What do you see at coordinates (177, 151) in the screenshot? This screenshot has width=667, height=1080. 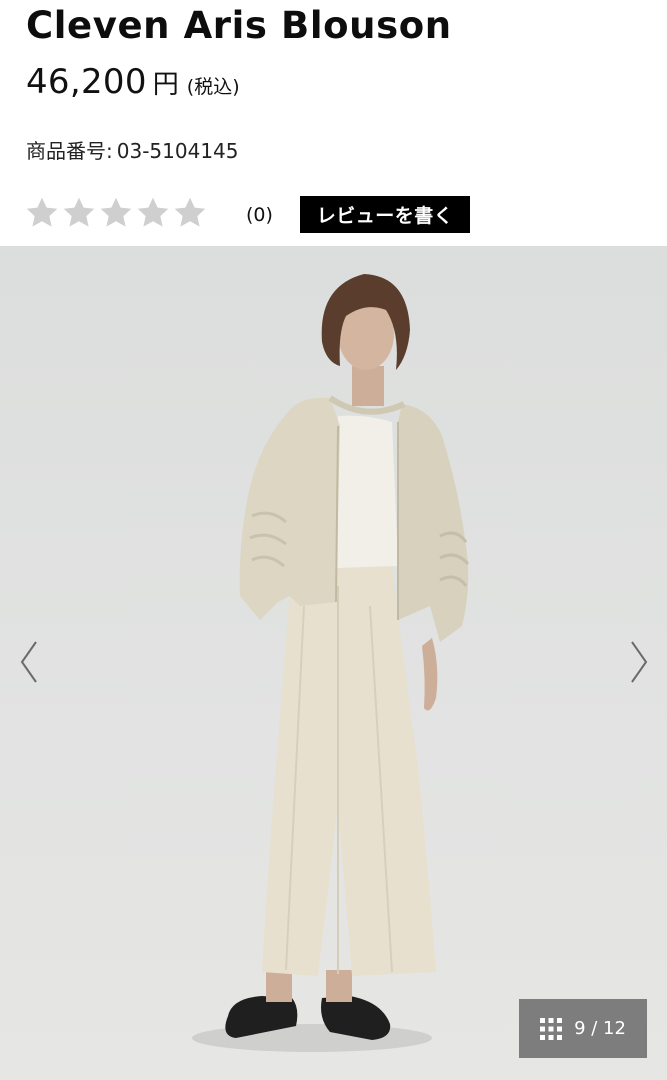 I see `sku-value: 03-5104145` at bounding box center [177, 151].